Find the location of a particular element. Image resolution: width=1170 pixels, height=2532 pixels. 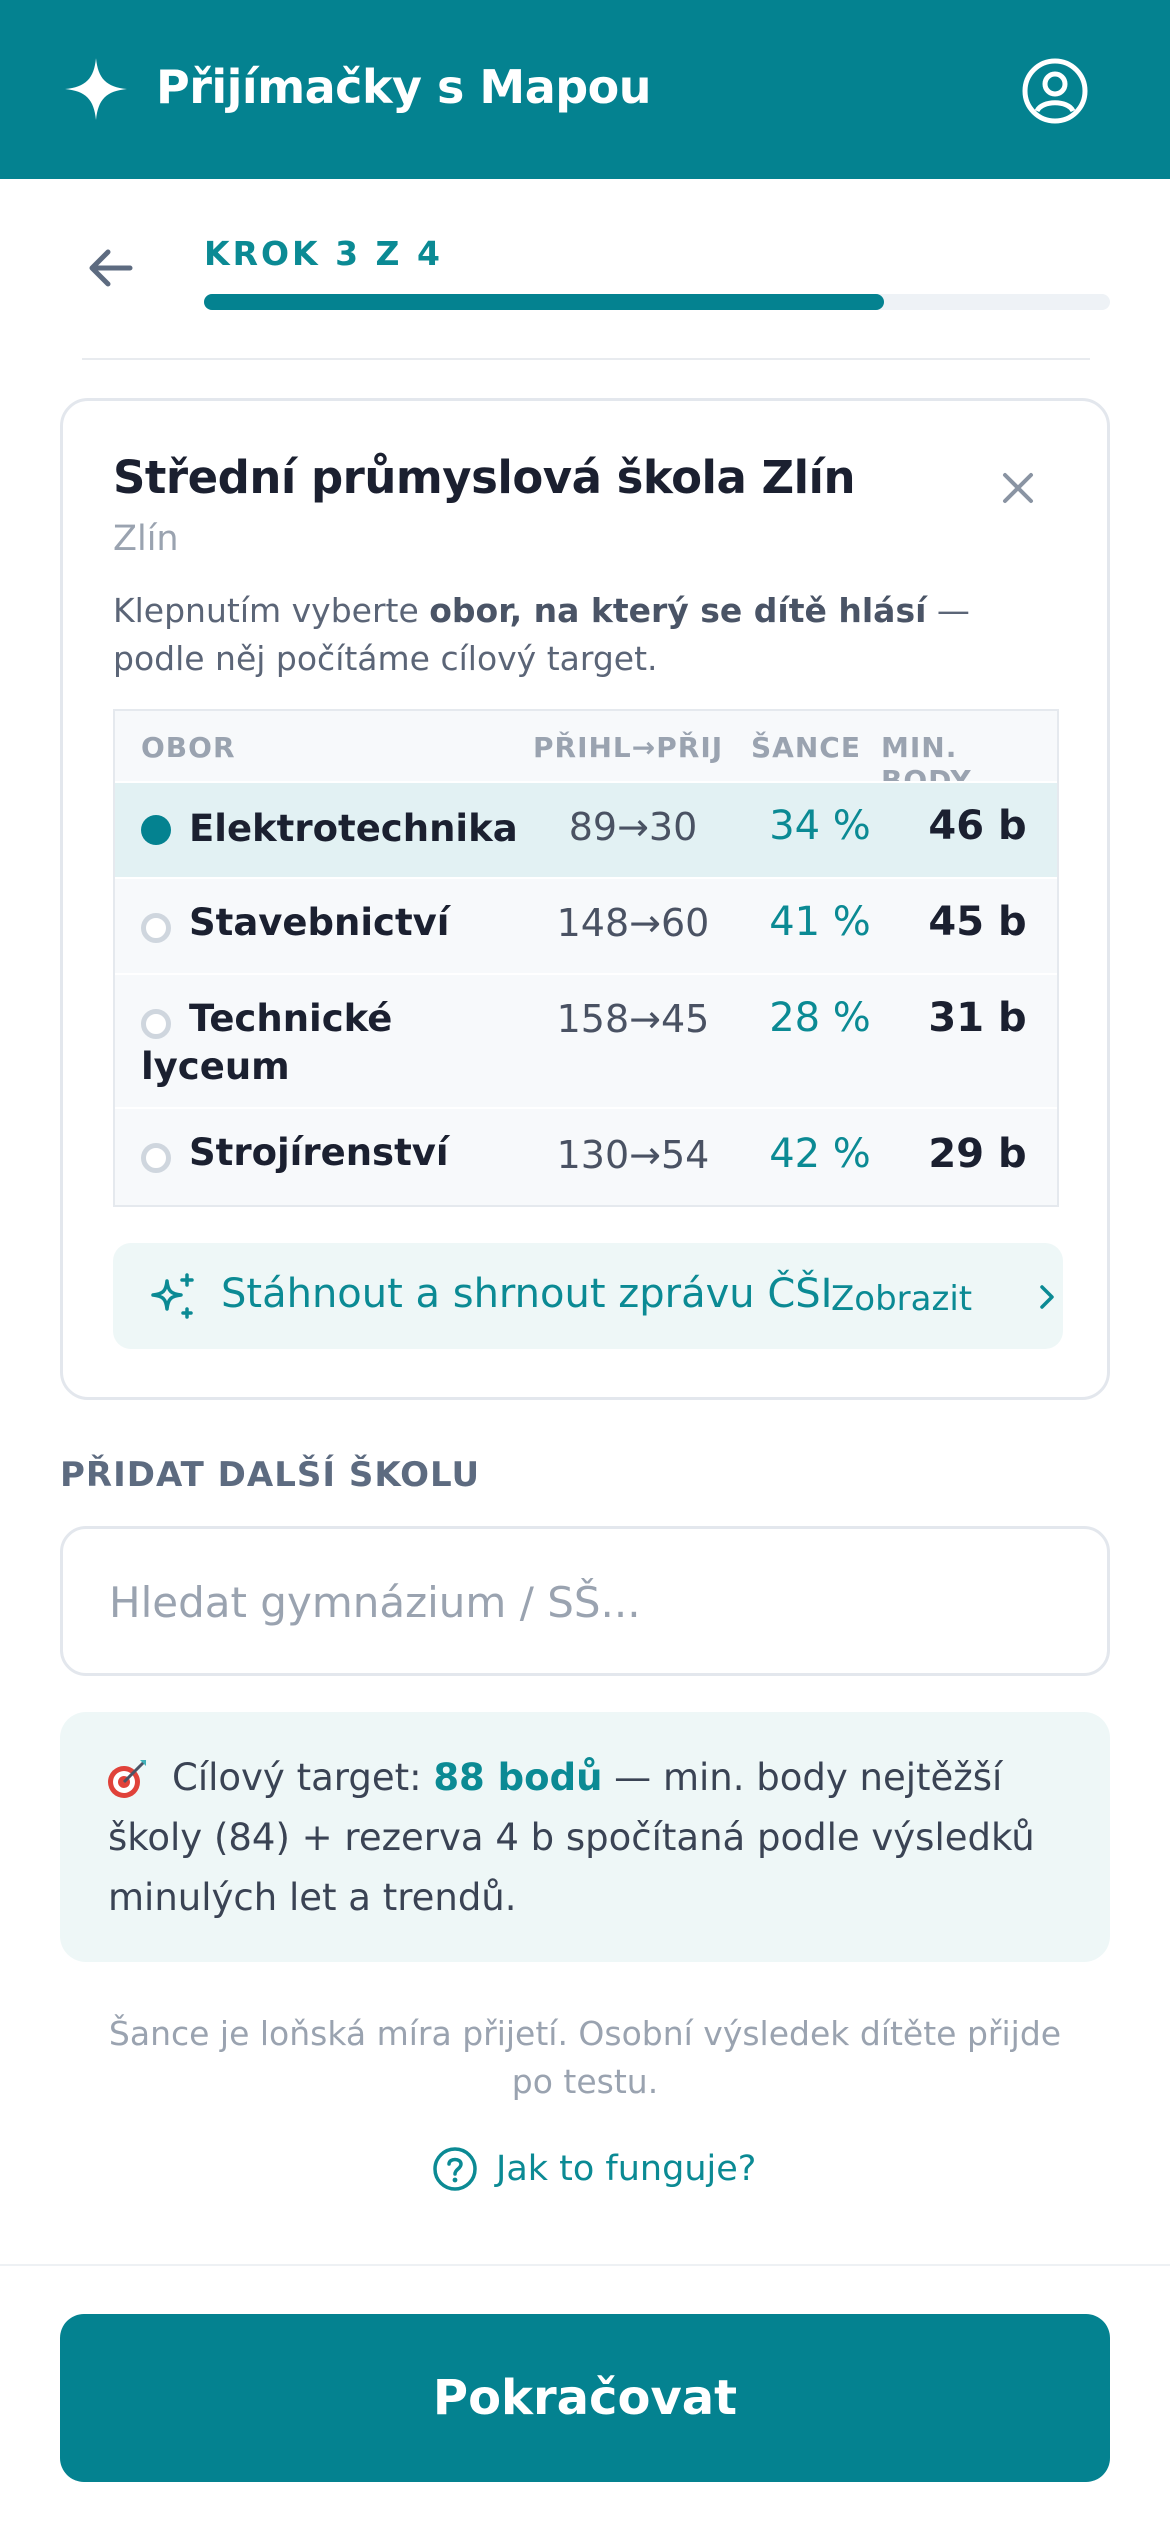

csi-label: Stáhnout a shrnout zprávu ČŠI is located at coordinates (527, 1294).